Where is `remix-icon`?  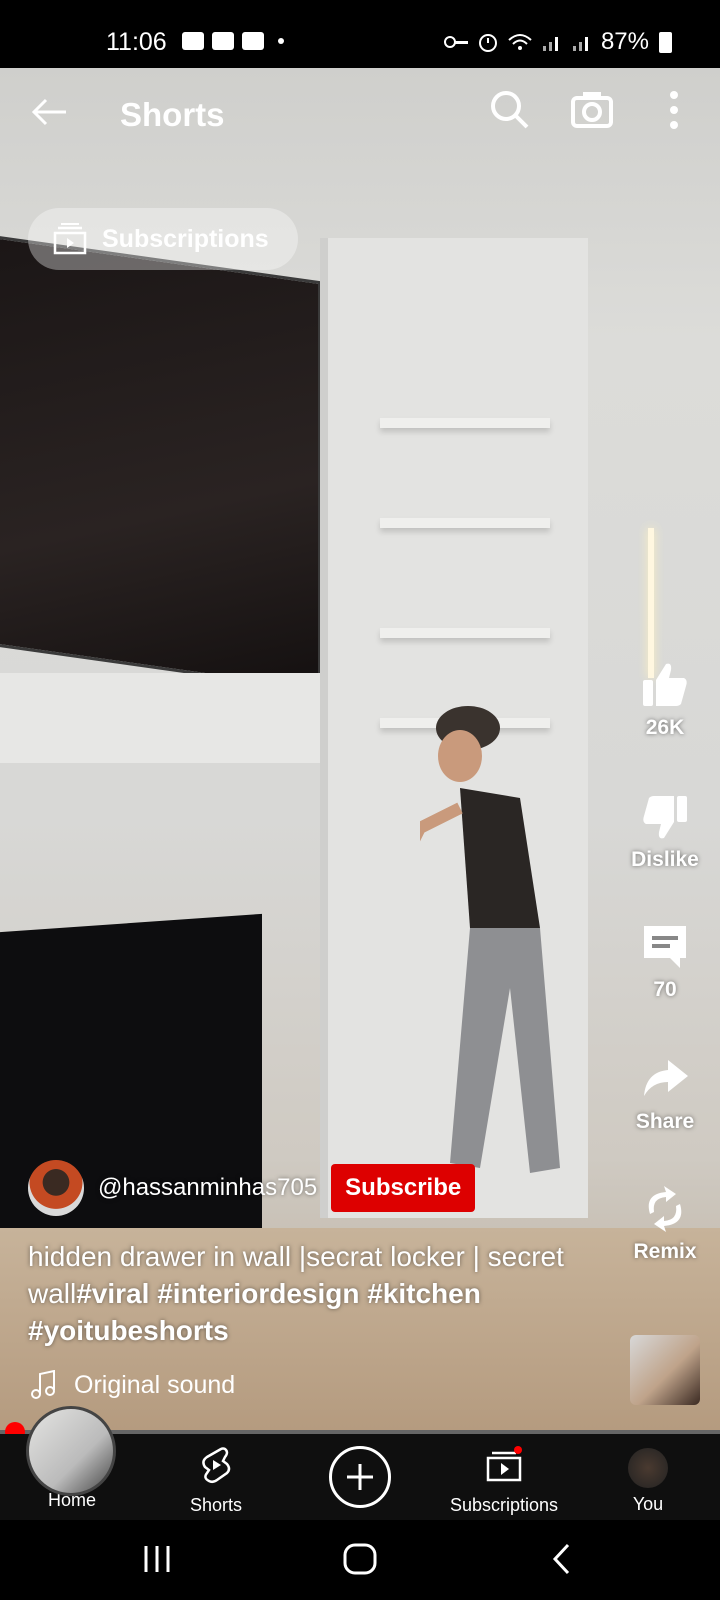
remix-icon is located at coordinates (665, 1209).